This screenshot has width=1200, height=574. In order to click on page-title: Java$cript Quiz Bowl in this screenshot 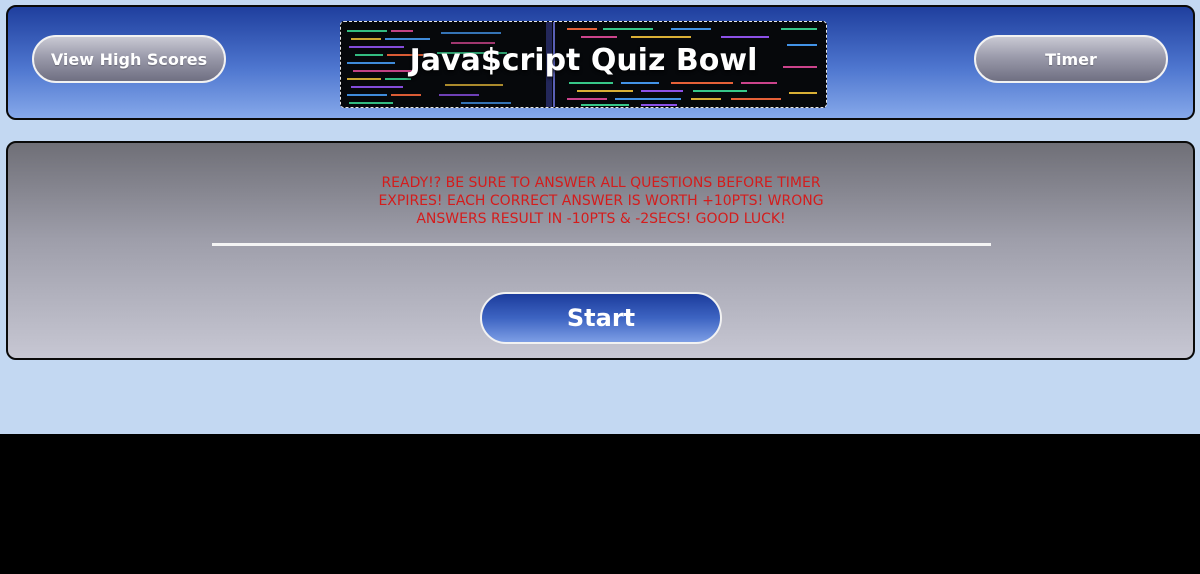, I will do `click(583, 60)`.